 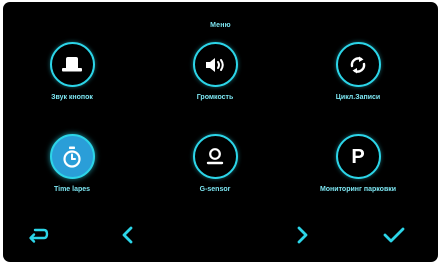 What do you see at coordinates (215, 97) in the screenshot?
I see `menu-item-label: Громкость` at bounding box center [215, 97].